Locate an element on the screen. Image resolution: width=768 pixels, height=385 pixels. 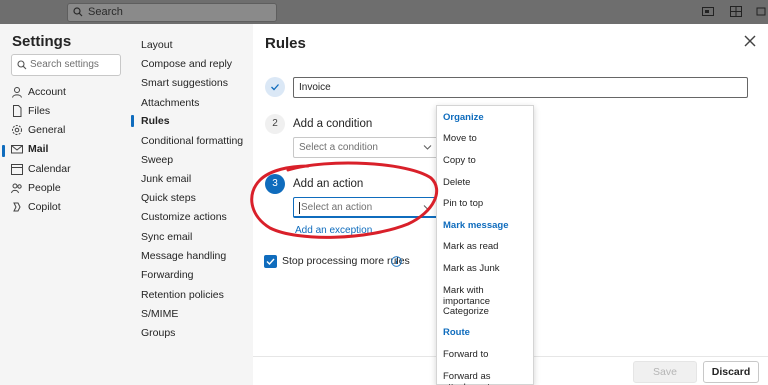
menu-item-mark-as-junk: Mark as Junk is located at coordinates (471, 268).